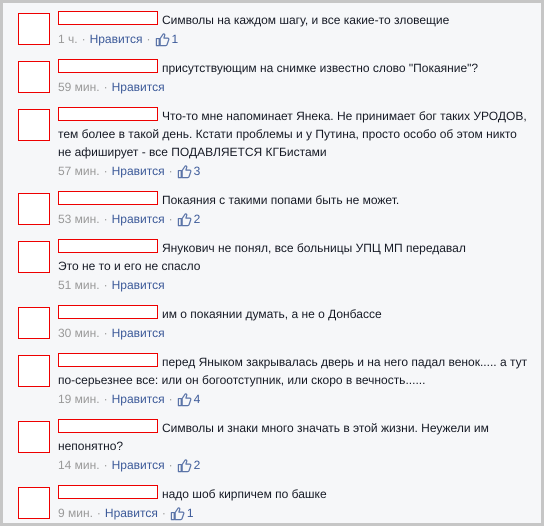  Describe the element at coordinates (293, 134) in the screenshot. I see `comment-text: Что-то мне напоминает Янека. Не принимает бог таких УРОДОВ, тем более в такой день. Кстати проблемы и у Путина, просто особо об этом никто не афиширует - все ПОДАВЛЯЕТСЯ КГБистами` at that location.